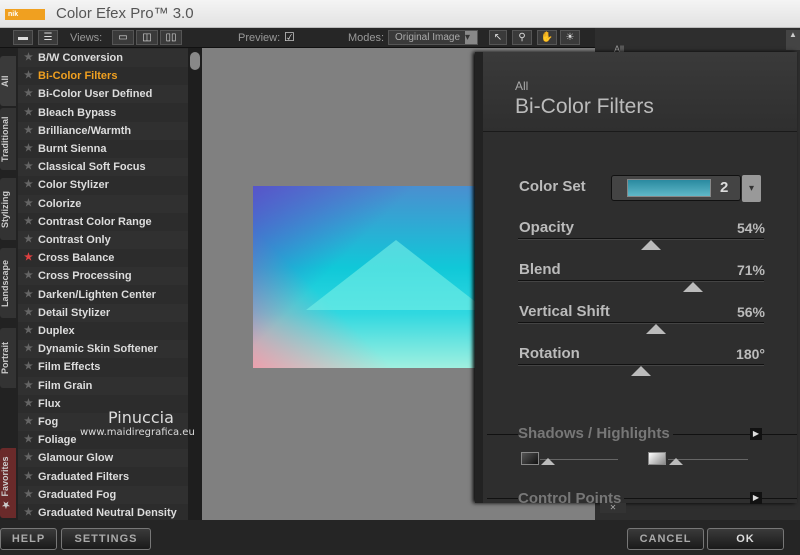 The height and width of the screenshot is (555, 800). What do you see at coordinates (25, 14) in the screenshot?
I see `nik-logo: nik` at bounding box center [25, 14].